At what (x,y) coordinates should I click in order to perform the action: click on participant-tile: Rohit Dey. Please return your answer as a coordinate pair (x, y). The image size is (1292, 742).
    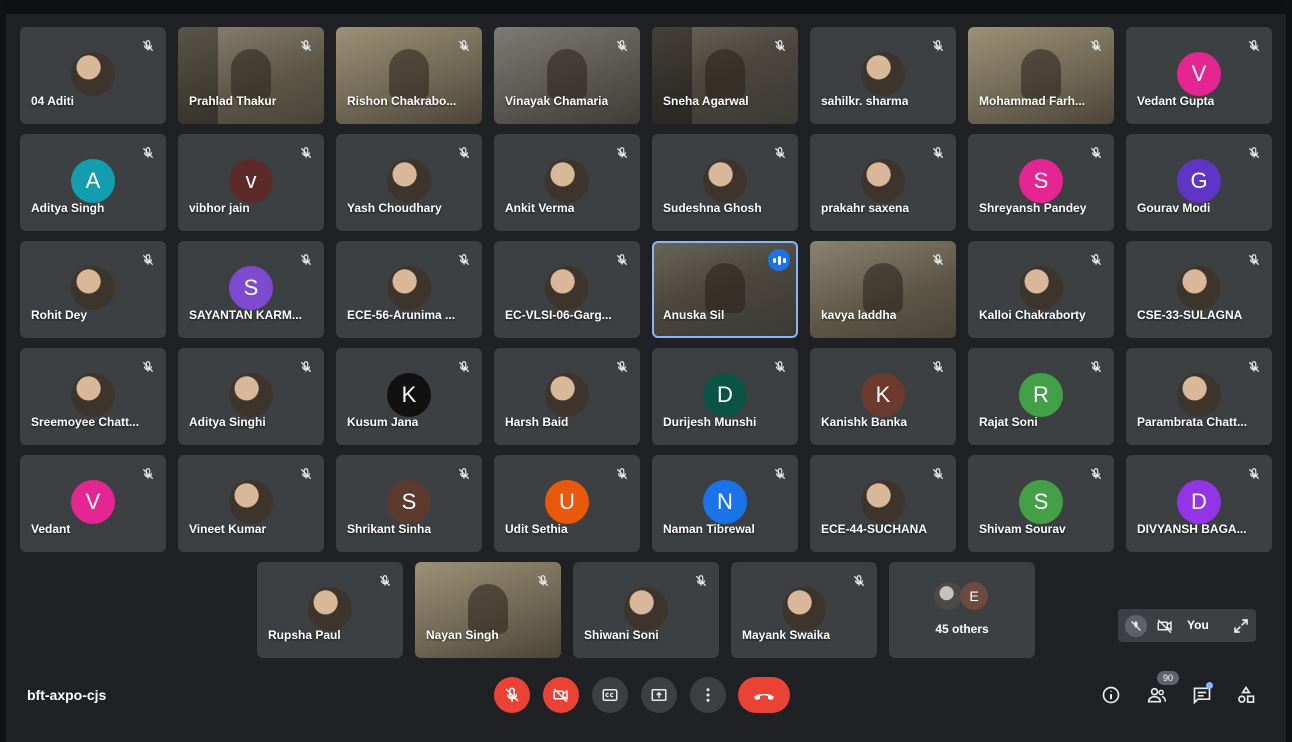
    Looking at the image, I should click on (93, 289).